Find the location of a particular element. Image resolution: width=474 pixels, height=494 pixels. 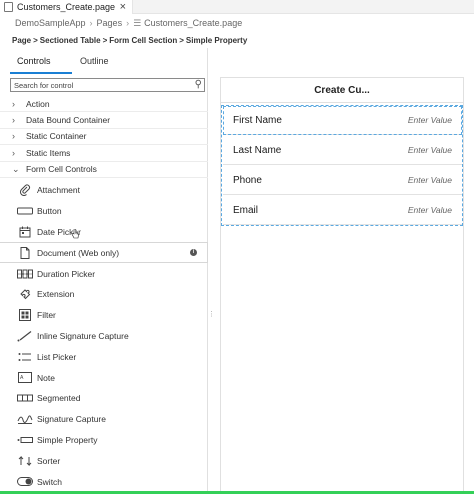

group-label: Static Container is located at coordinates (56, 136).